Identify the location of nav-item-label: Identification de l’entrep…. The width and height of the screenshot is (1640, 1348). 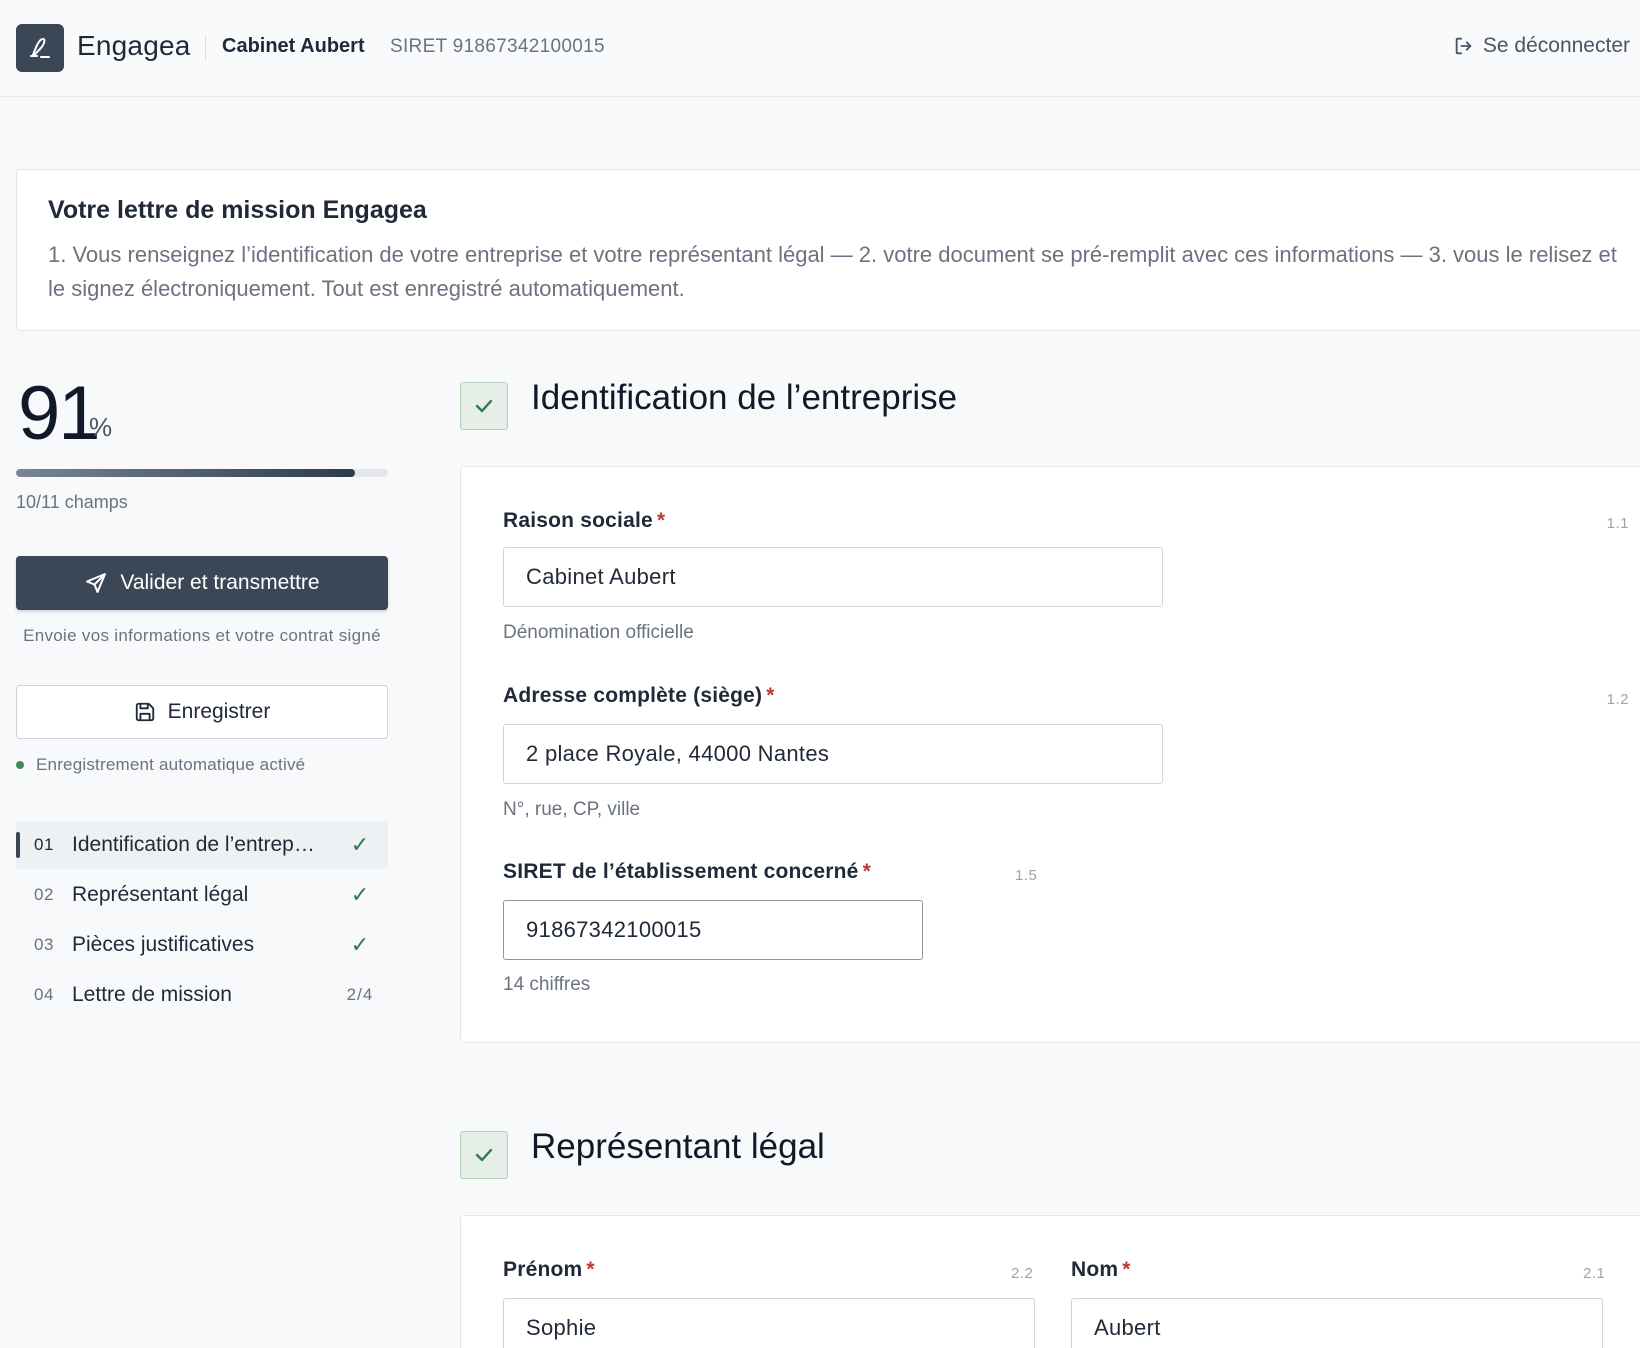
(193, 844).